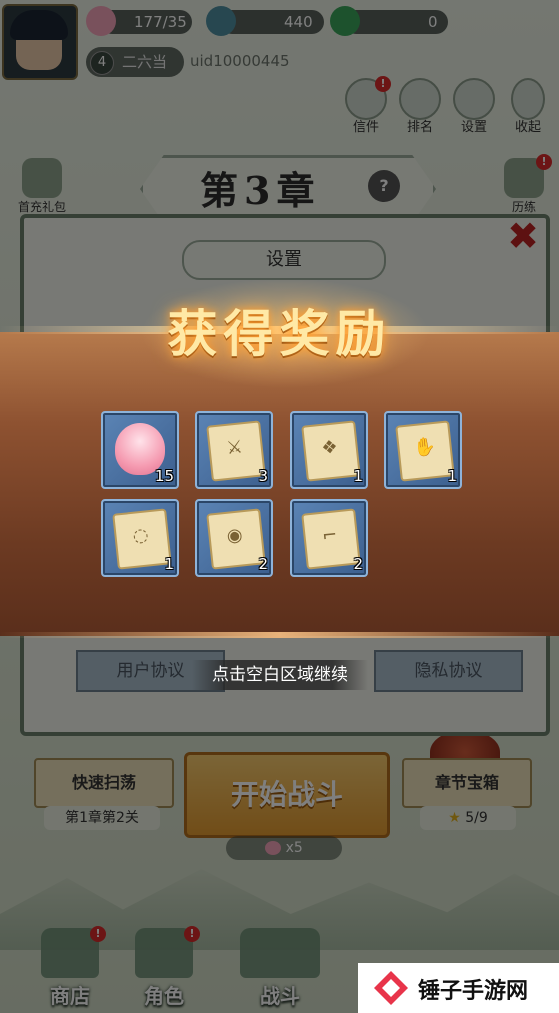 This screenshot has width=559, height=1013. I want to click on reward-item-armor-scroll: ❖ 1, so click(329, 450).